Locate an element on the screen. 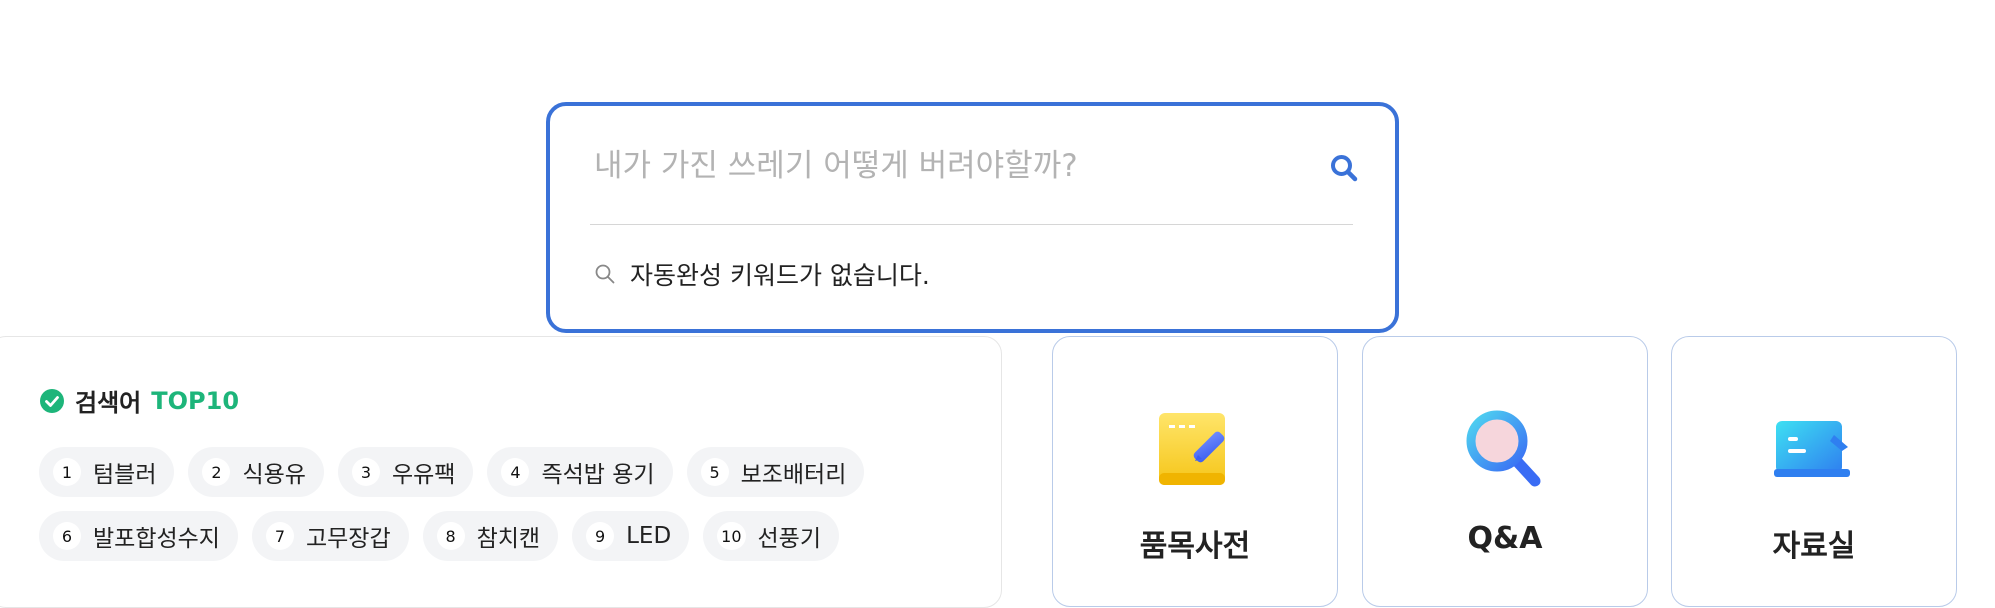 This screenshot has height=608, width=1995. keyword-rank: 1 is located at coordinates (67, 472).